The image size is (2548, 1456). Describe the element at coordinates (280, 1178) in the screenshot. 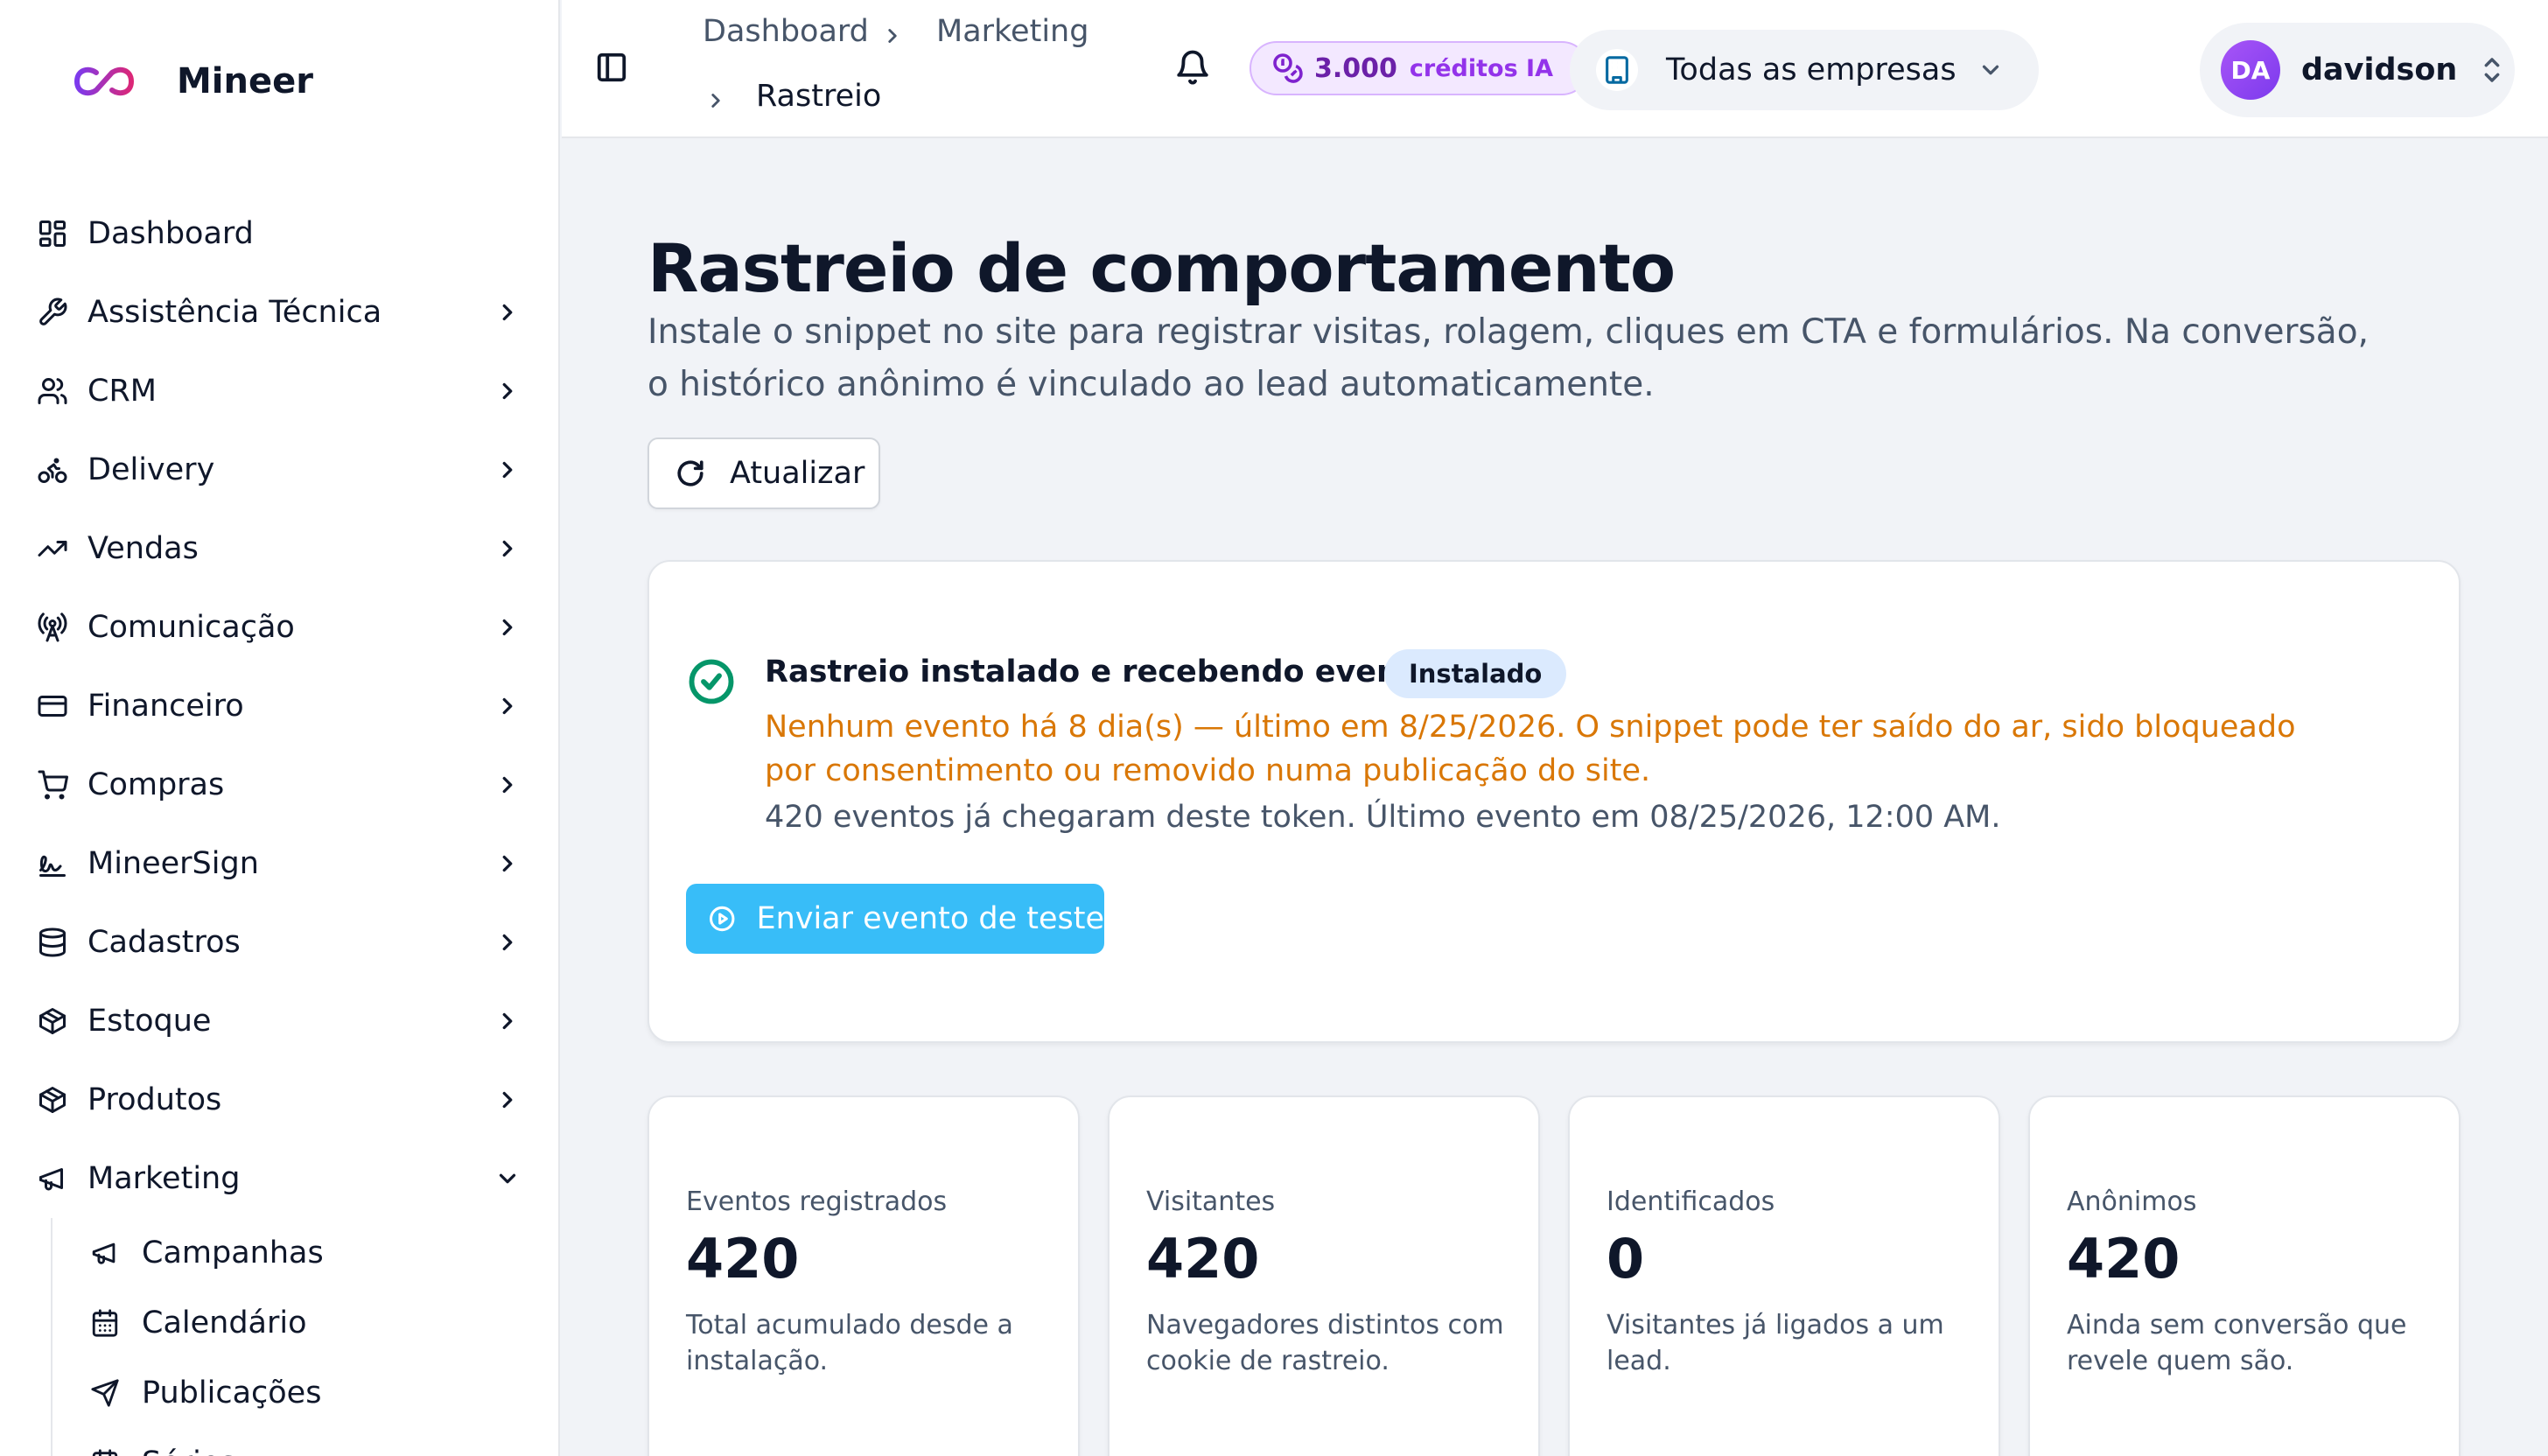

I see `sidebar-item-marketing: Marketing` at that location.